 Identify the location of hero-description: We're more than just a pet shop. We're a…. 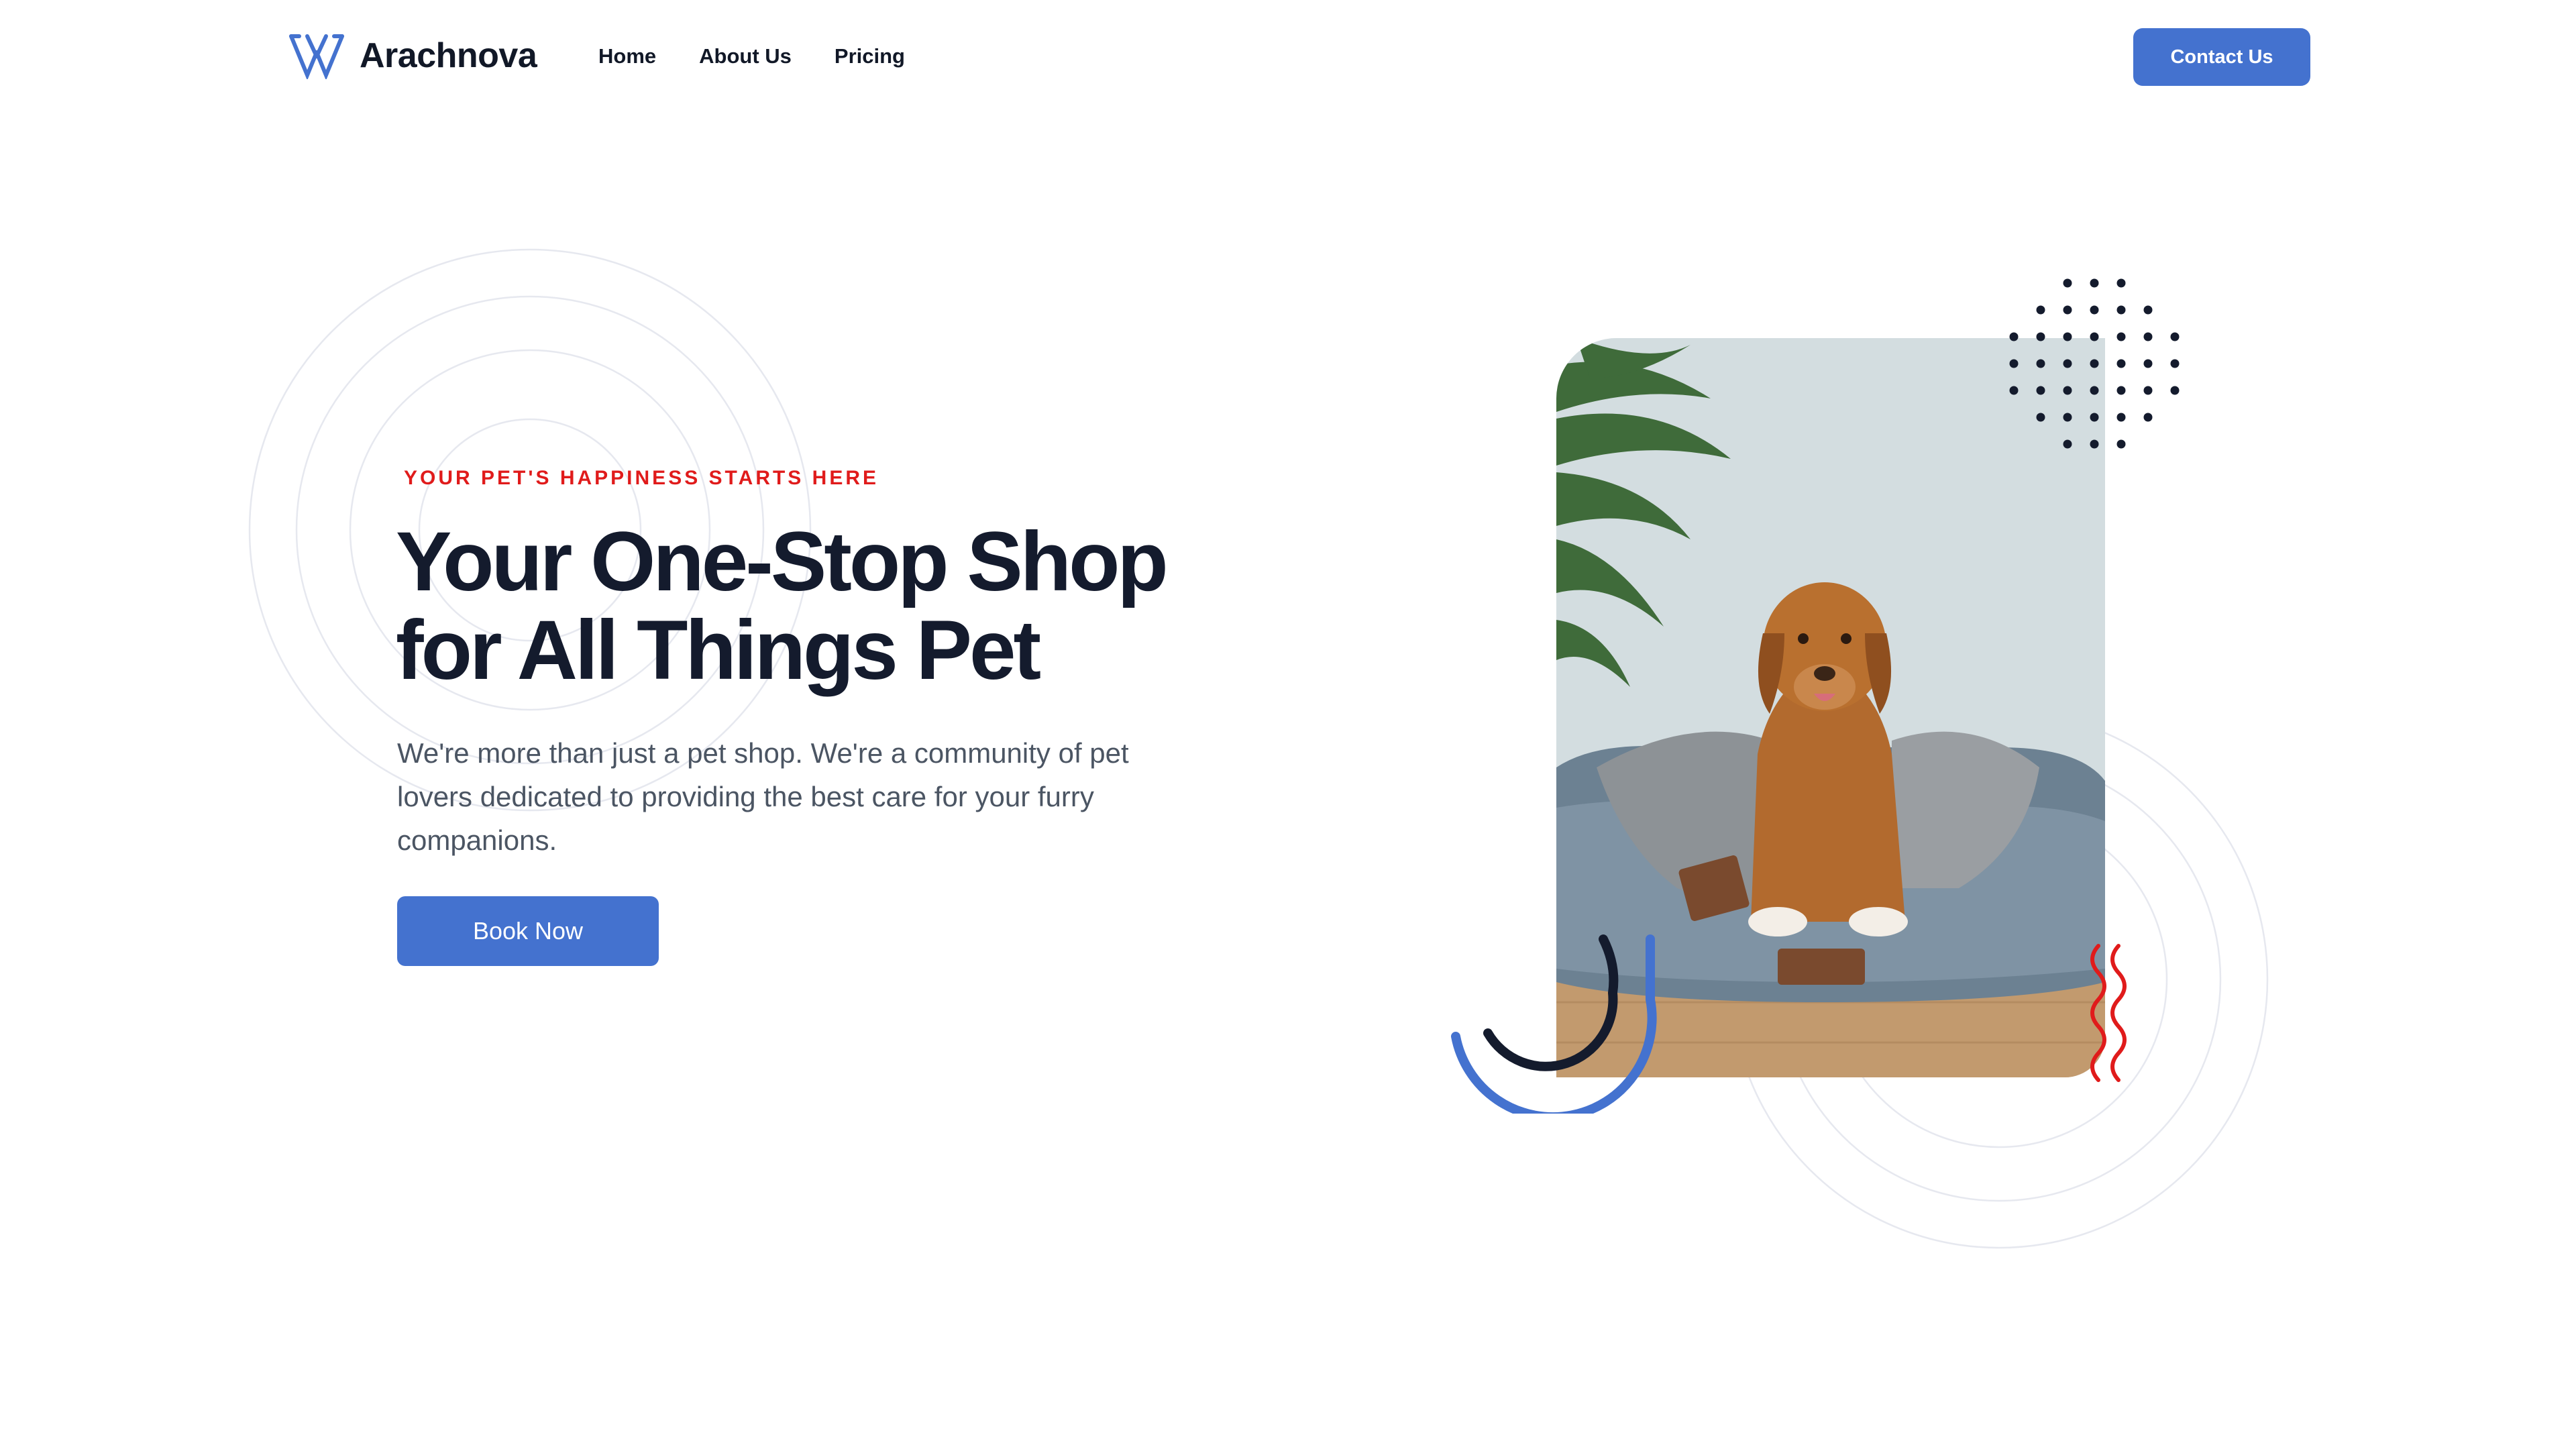
(763, 796).